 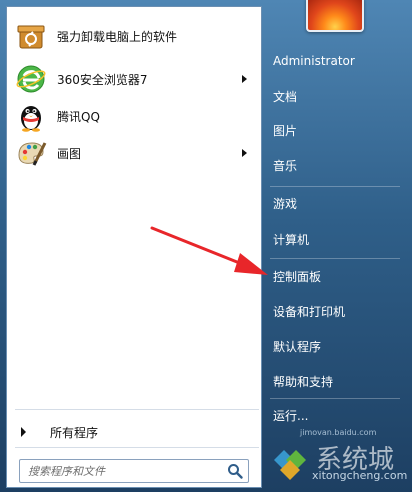 I want to click on right-item-control-panel: 控制面板, so click(x=339, y=277).